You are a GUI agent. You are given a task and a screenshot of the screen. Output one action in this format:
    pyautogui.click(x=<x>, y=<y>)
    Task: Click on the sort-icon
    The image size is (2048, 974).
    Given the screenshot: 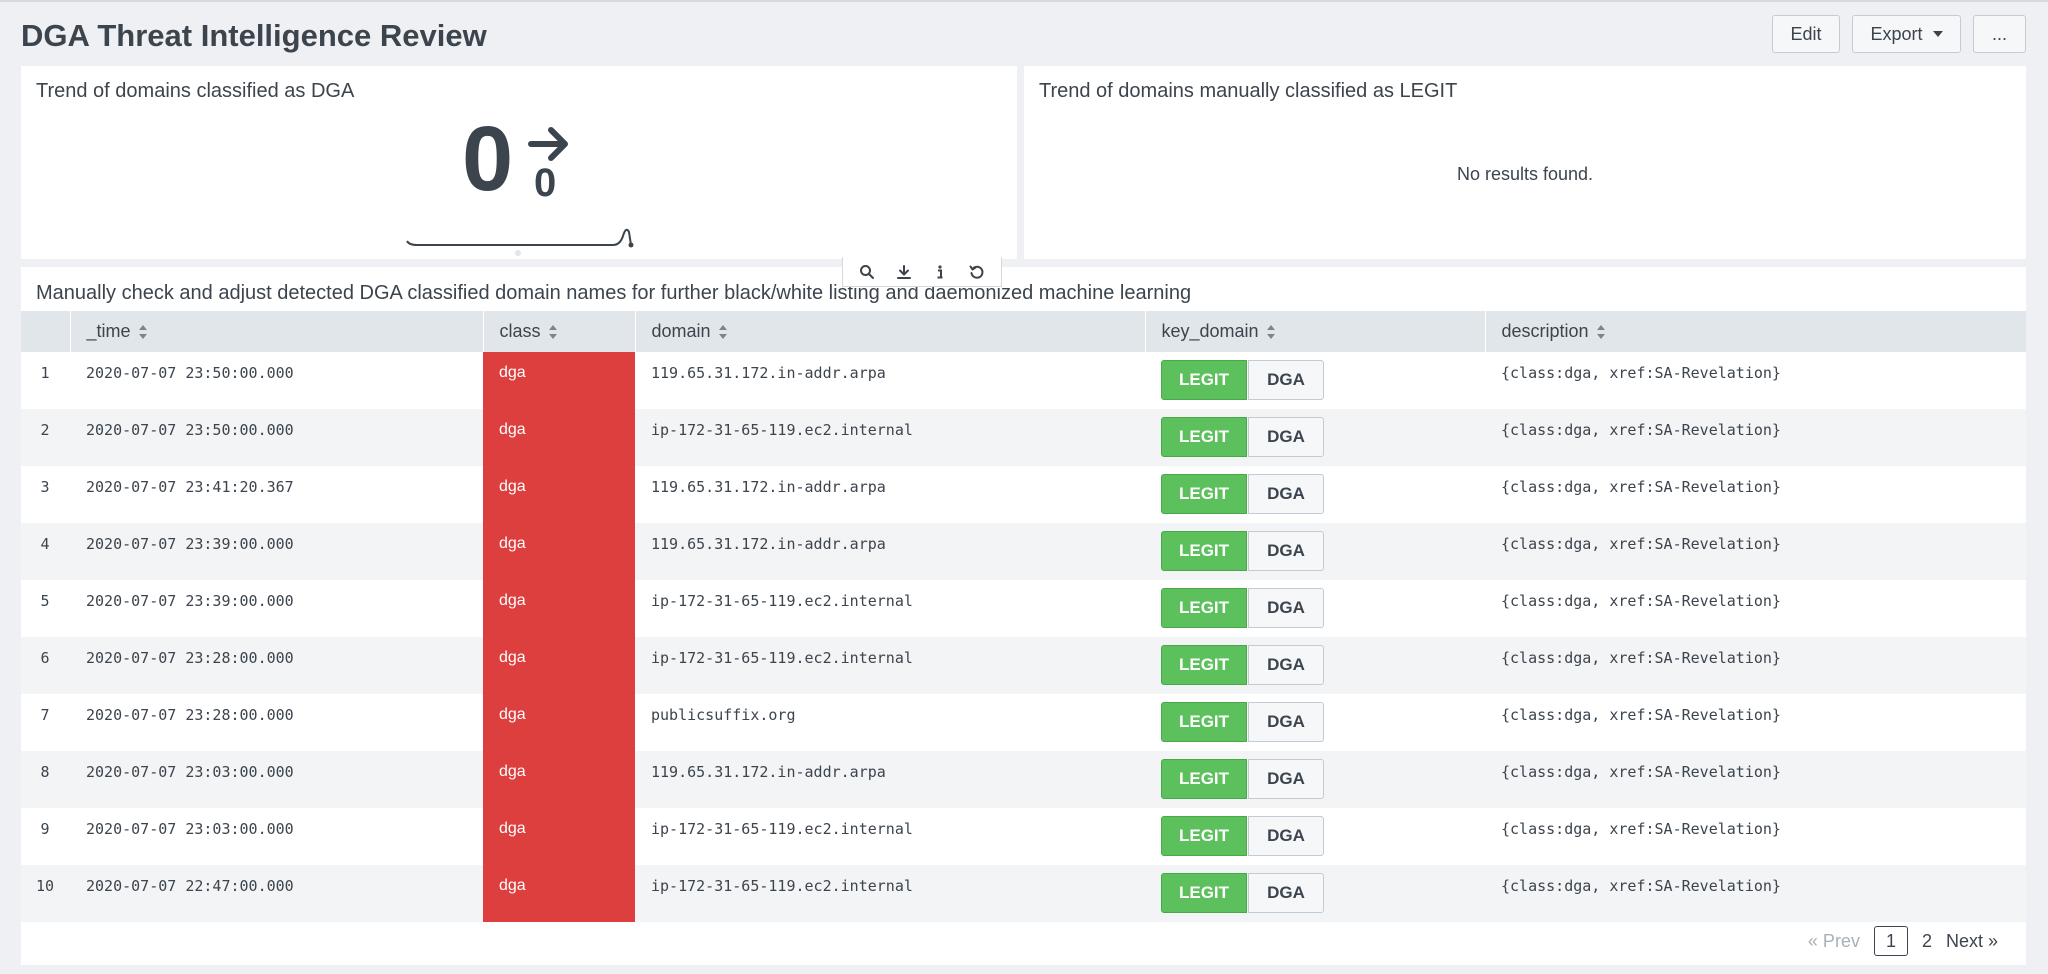 What is the action you would take?
    pyautogui.click(x=142, y=332)
    